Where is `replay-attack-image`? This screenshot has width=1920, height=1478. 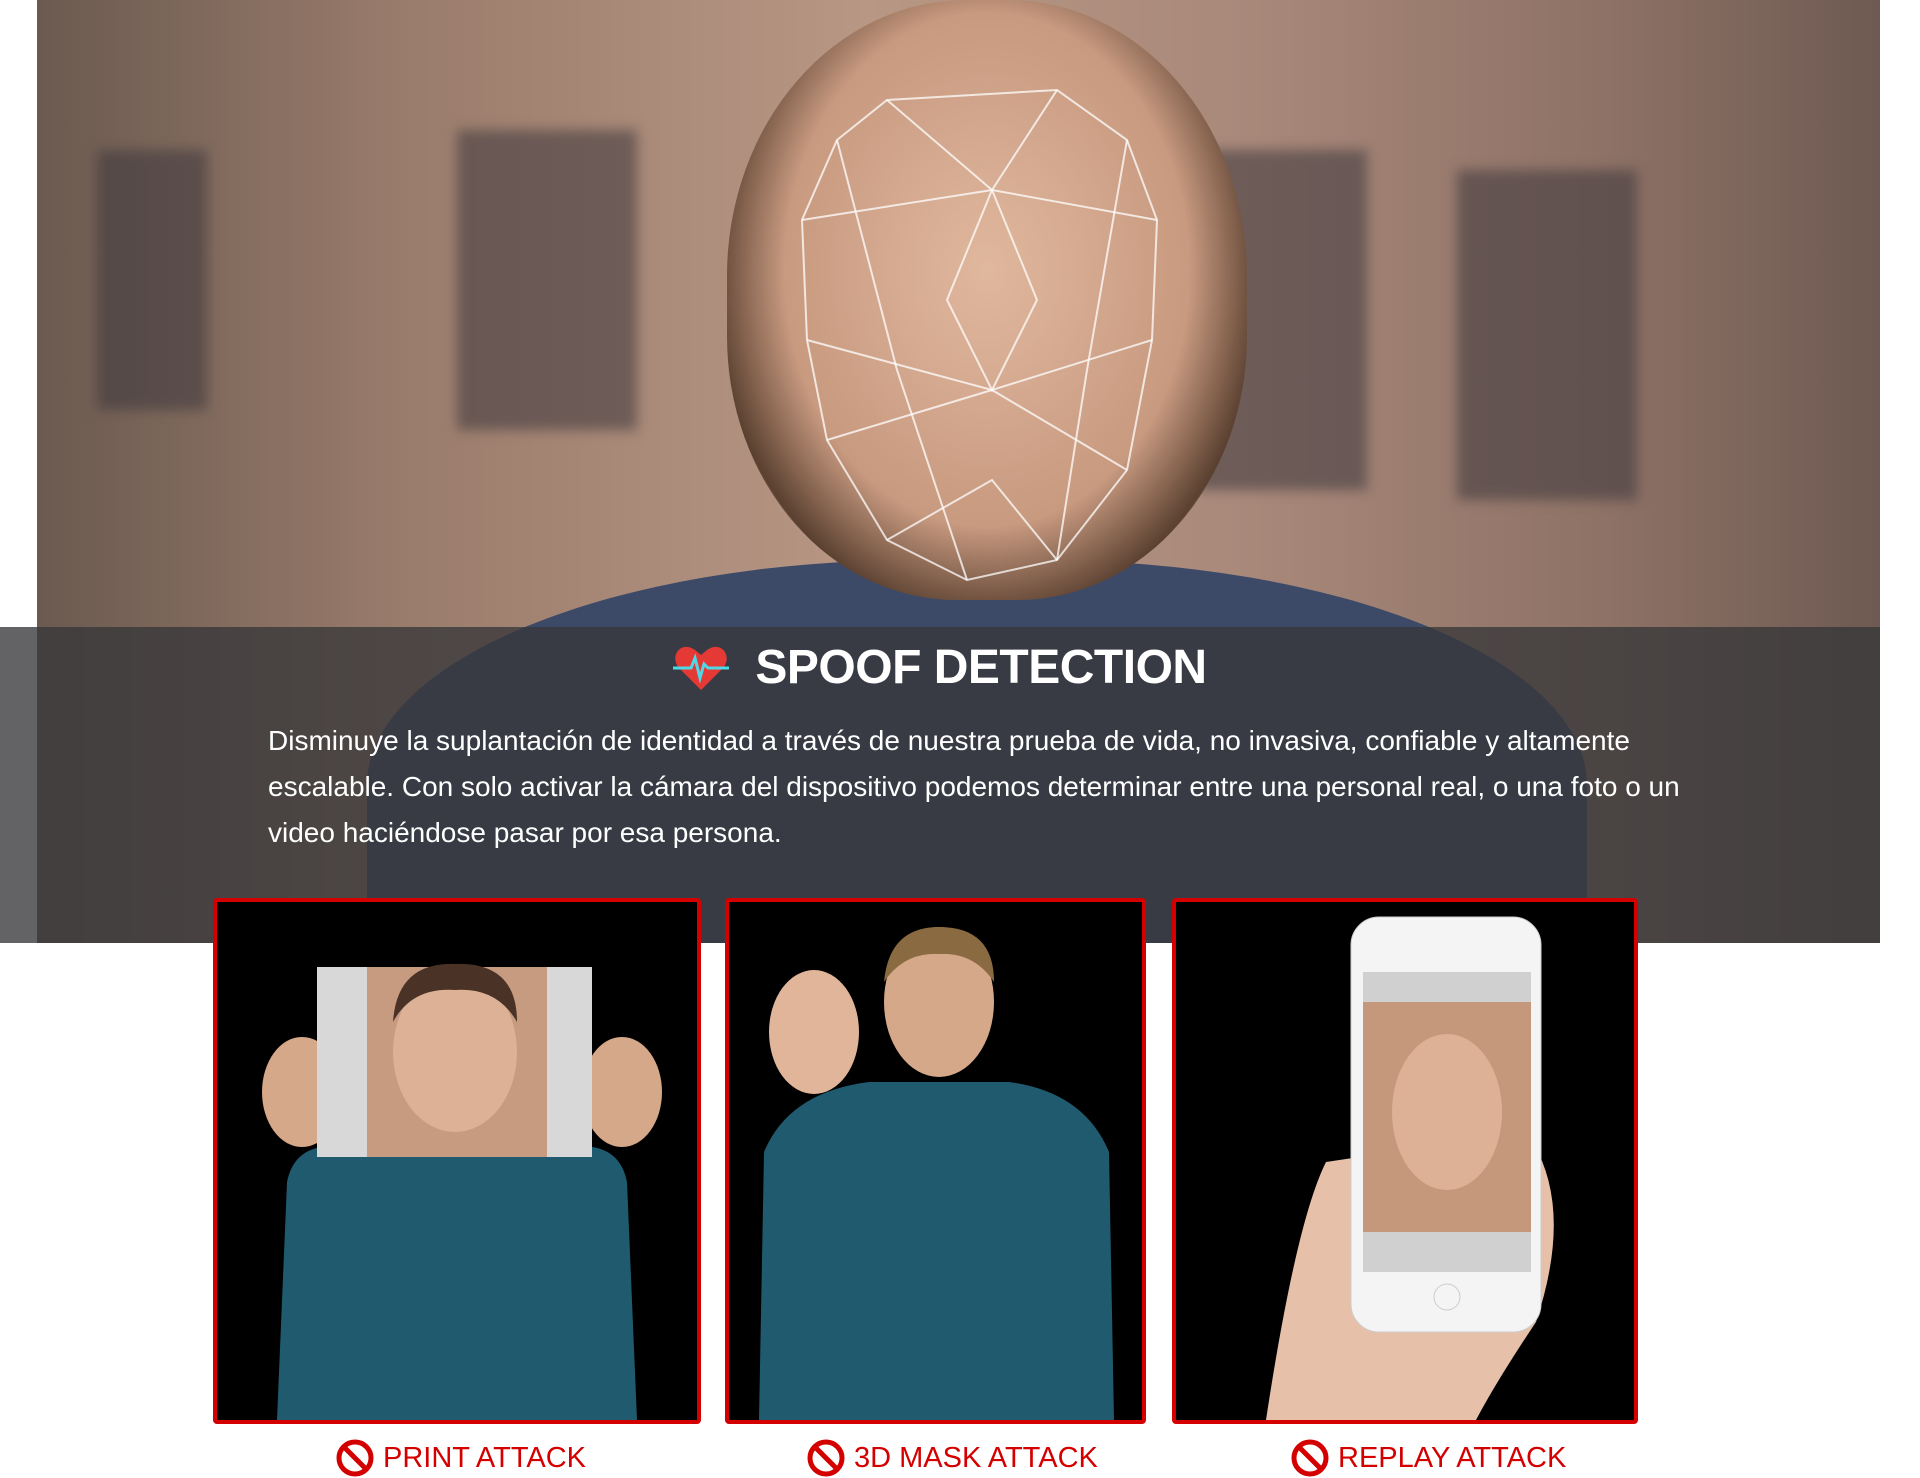
replay-attack-image is located at coordinates (1405, 1161).